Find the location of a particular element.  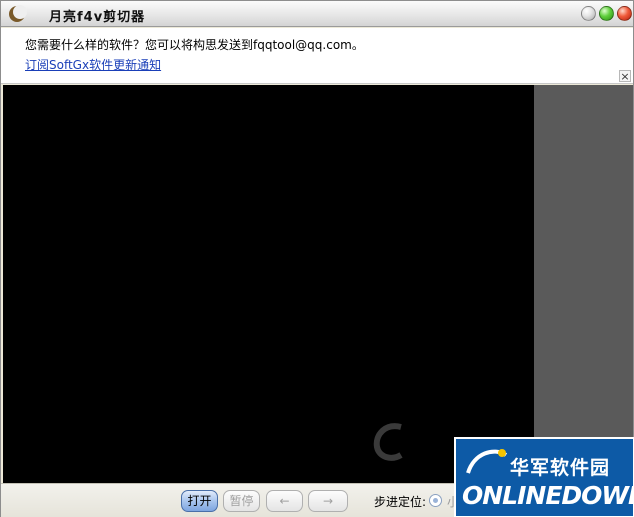

side-panel is located at coordinates (583, 284).